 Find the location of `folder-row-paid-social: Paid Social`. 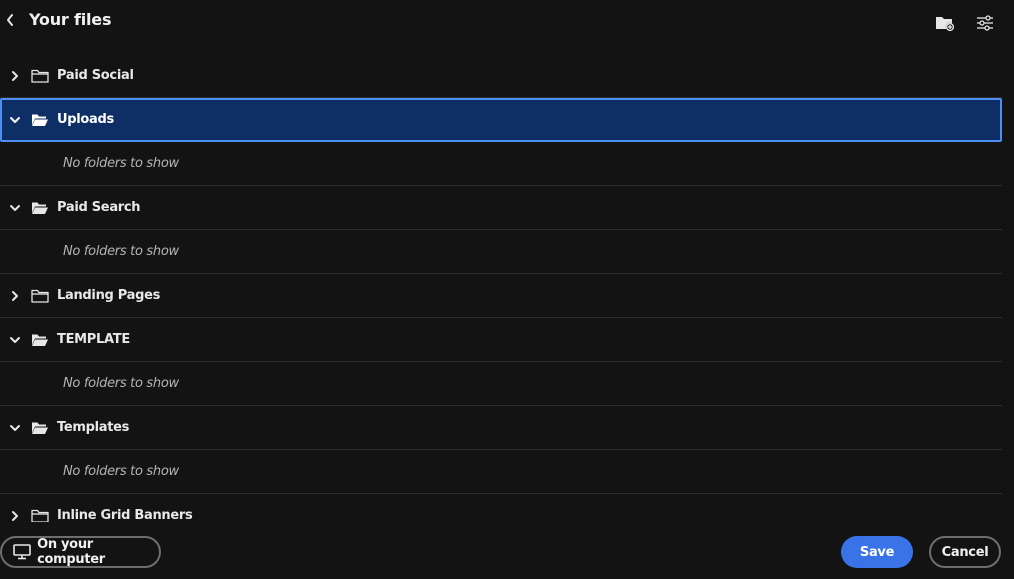

folder-row-paid-social: Paid Social is located at coordinates (501, 76).